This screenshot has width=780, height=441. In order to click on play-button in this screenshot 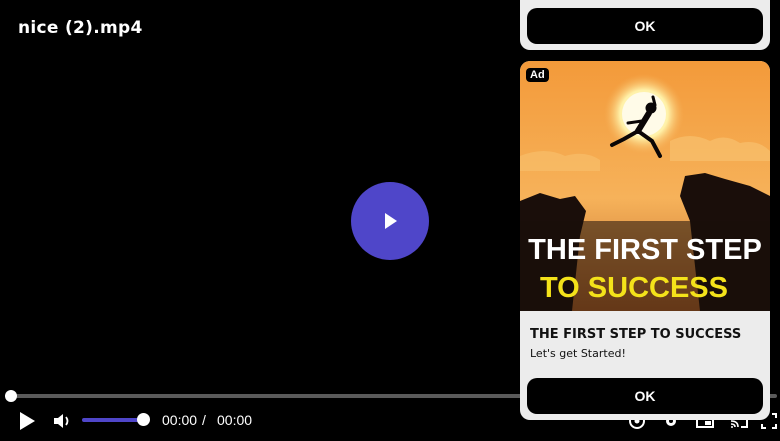, I will do `click(27, 421)`.